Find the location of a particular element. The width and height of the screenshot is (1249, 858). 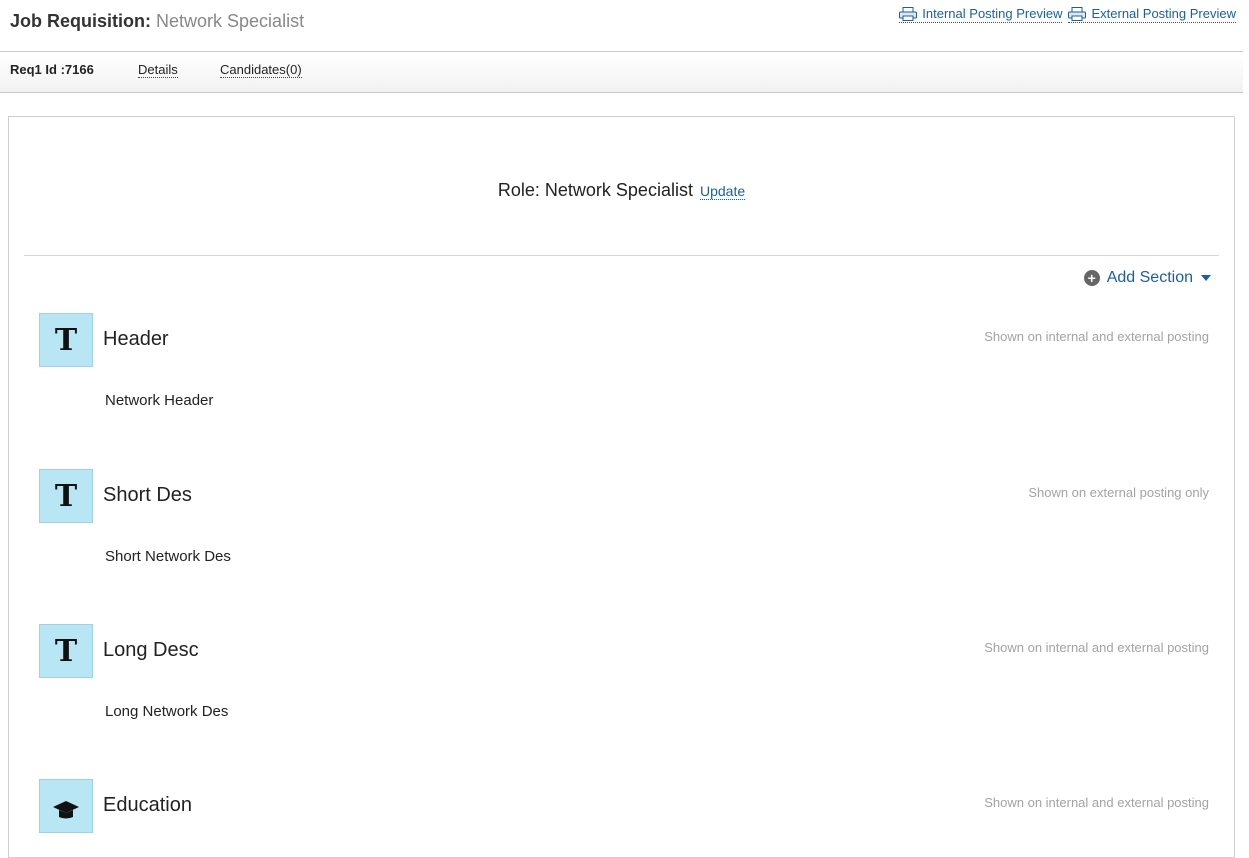

add-section-label: Add Section is located at coordinates (1149, 277).